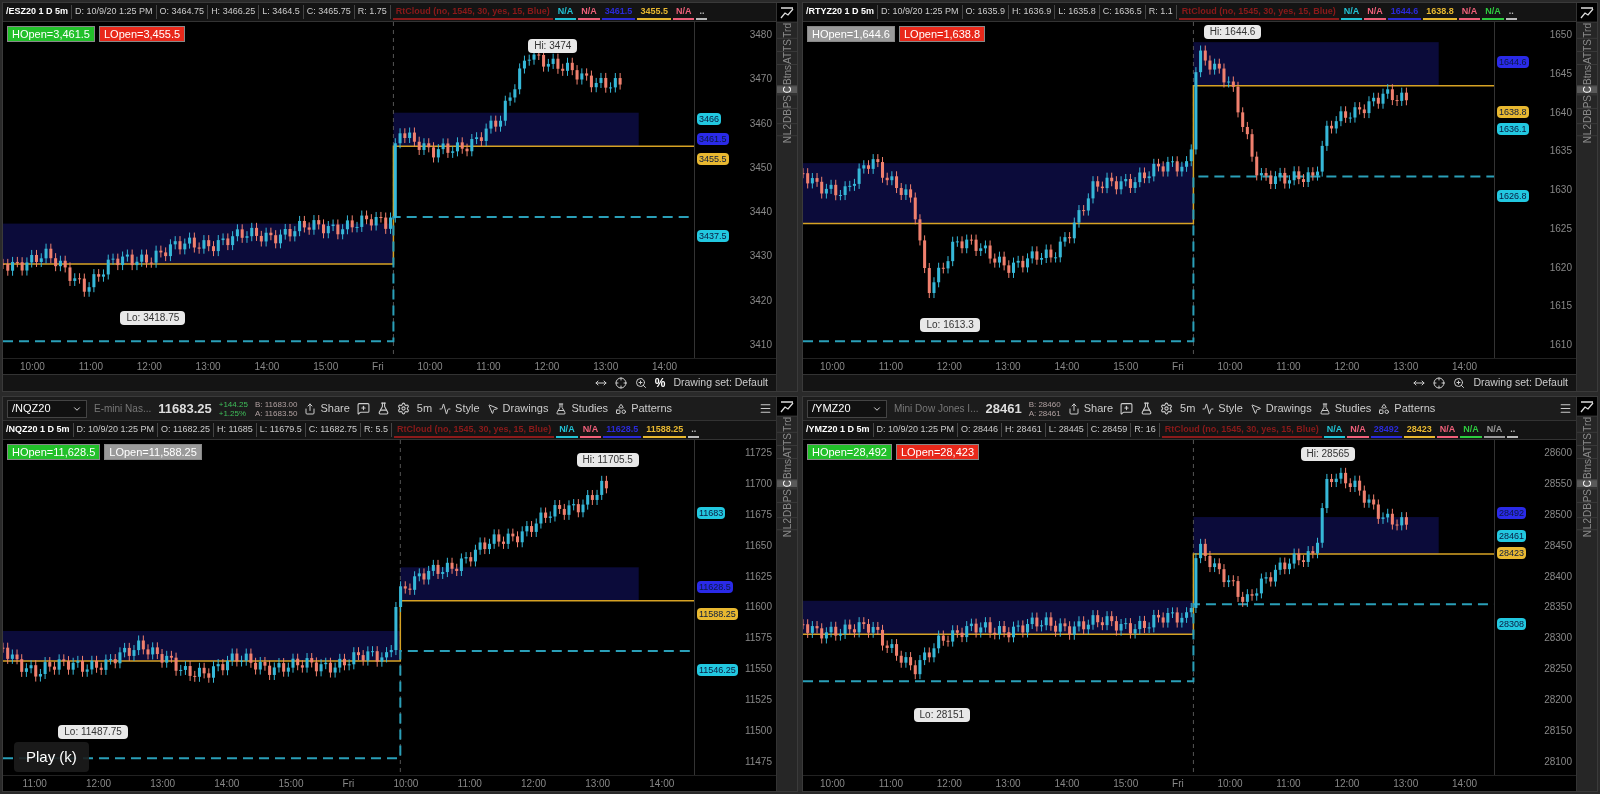 Image resolution: width=1600 pixels, height=794 pixels. Describe the element at coordinates (1044, 404) in the screenshot. I see `bid-price: B: 28460` at that location.